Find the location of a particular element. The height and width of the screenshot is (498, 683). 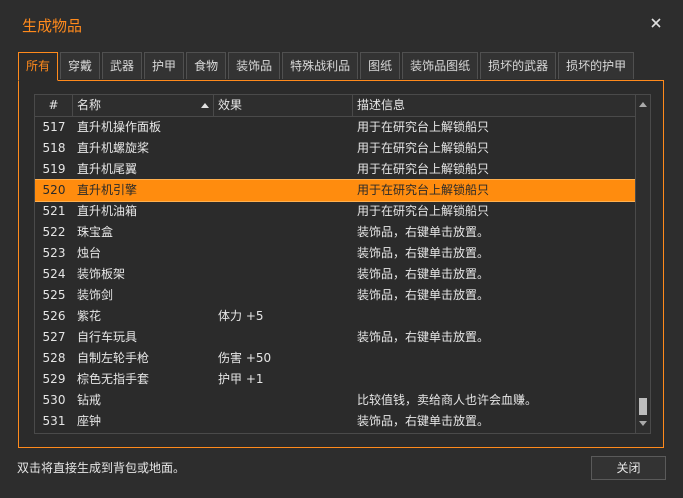

tab-10: 损坏的护甲 is located at coordinates (596, 65).